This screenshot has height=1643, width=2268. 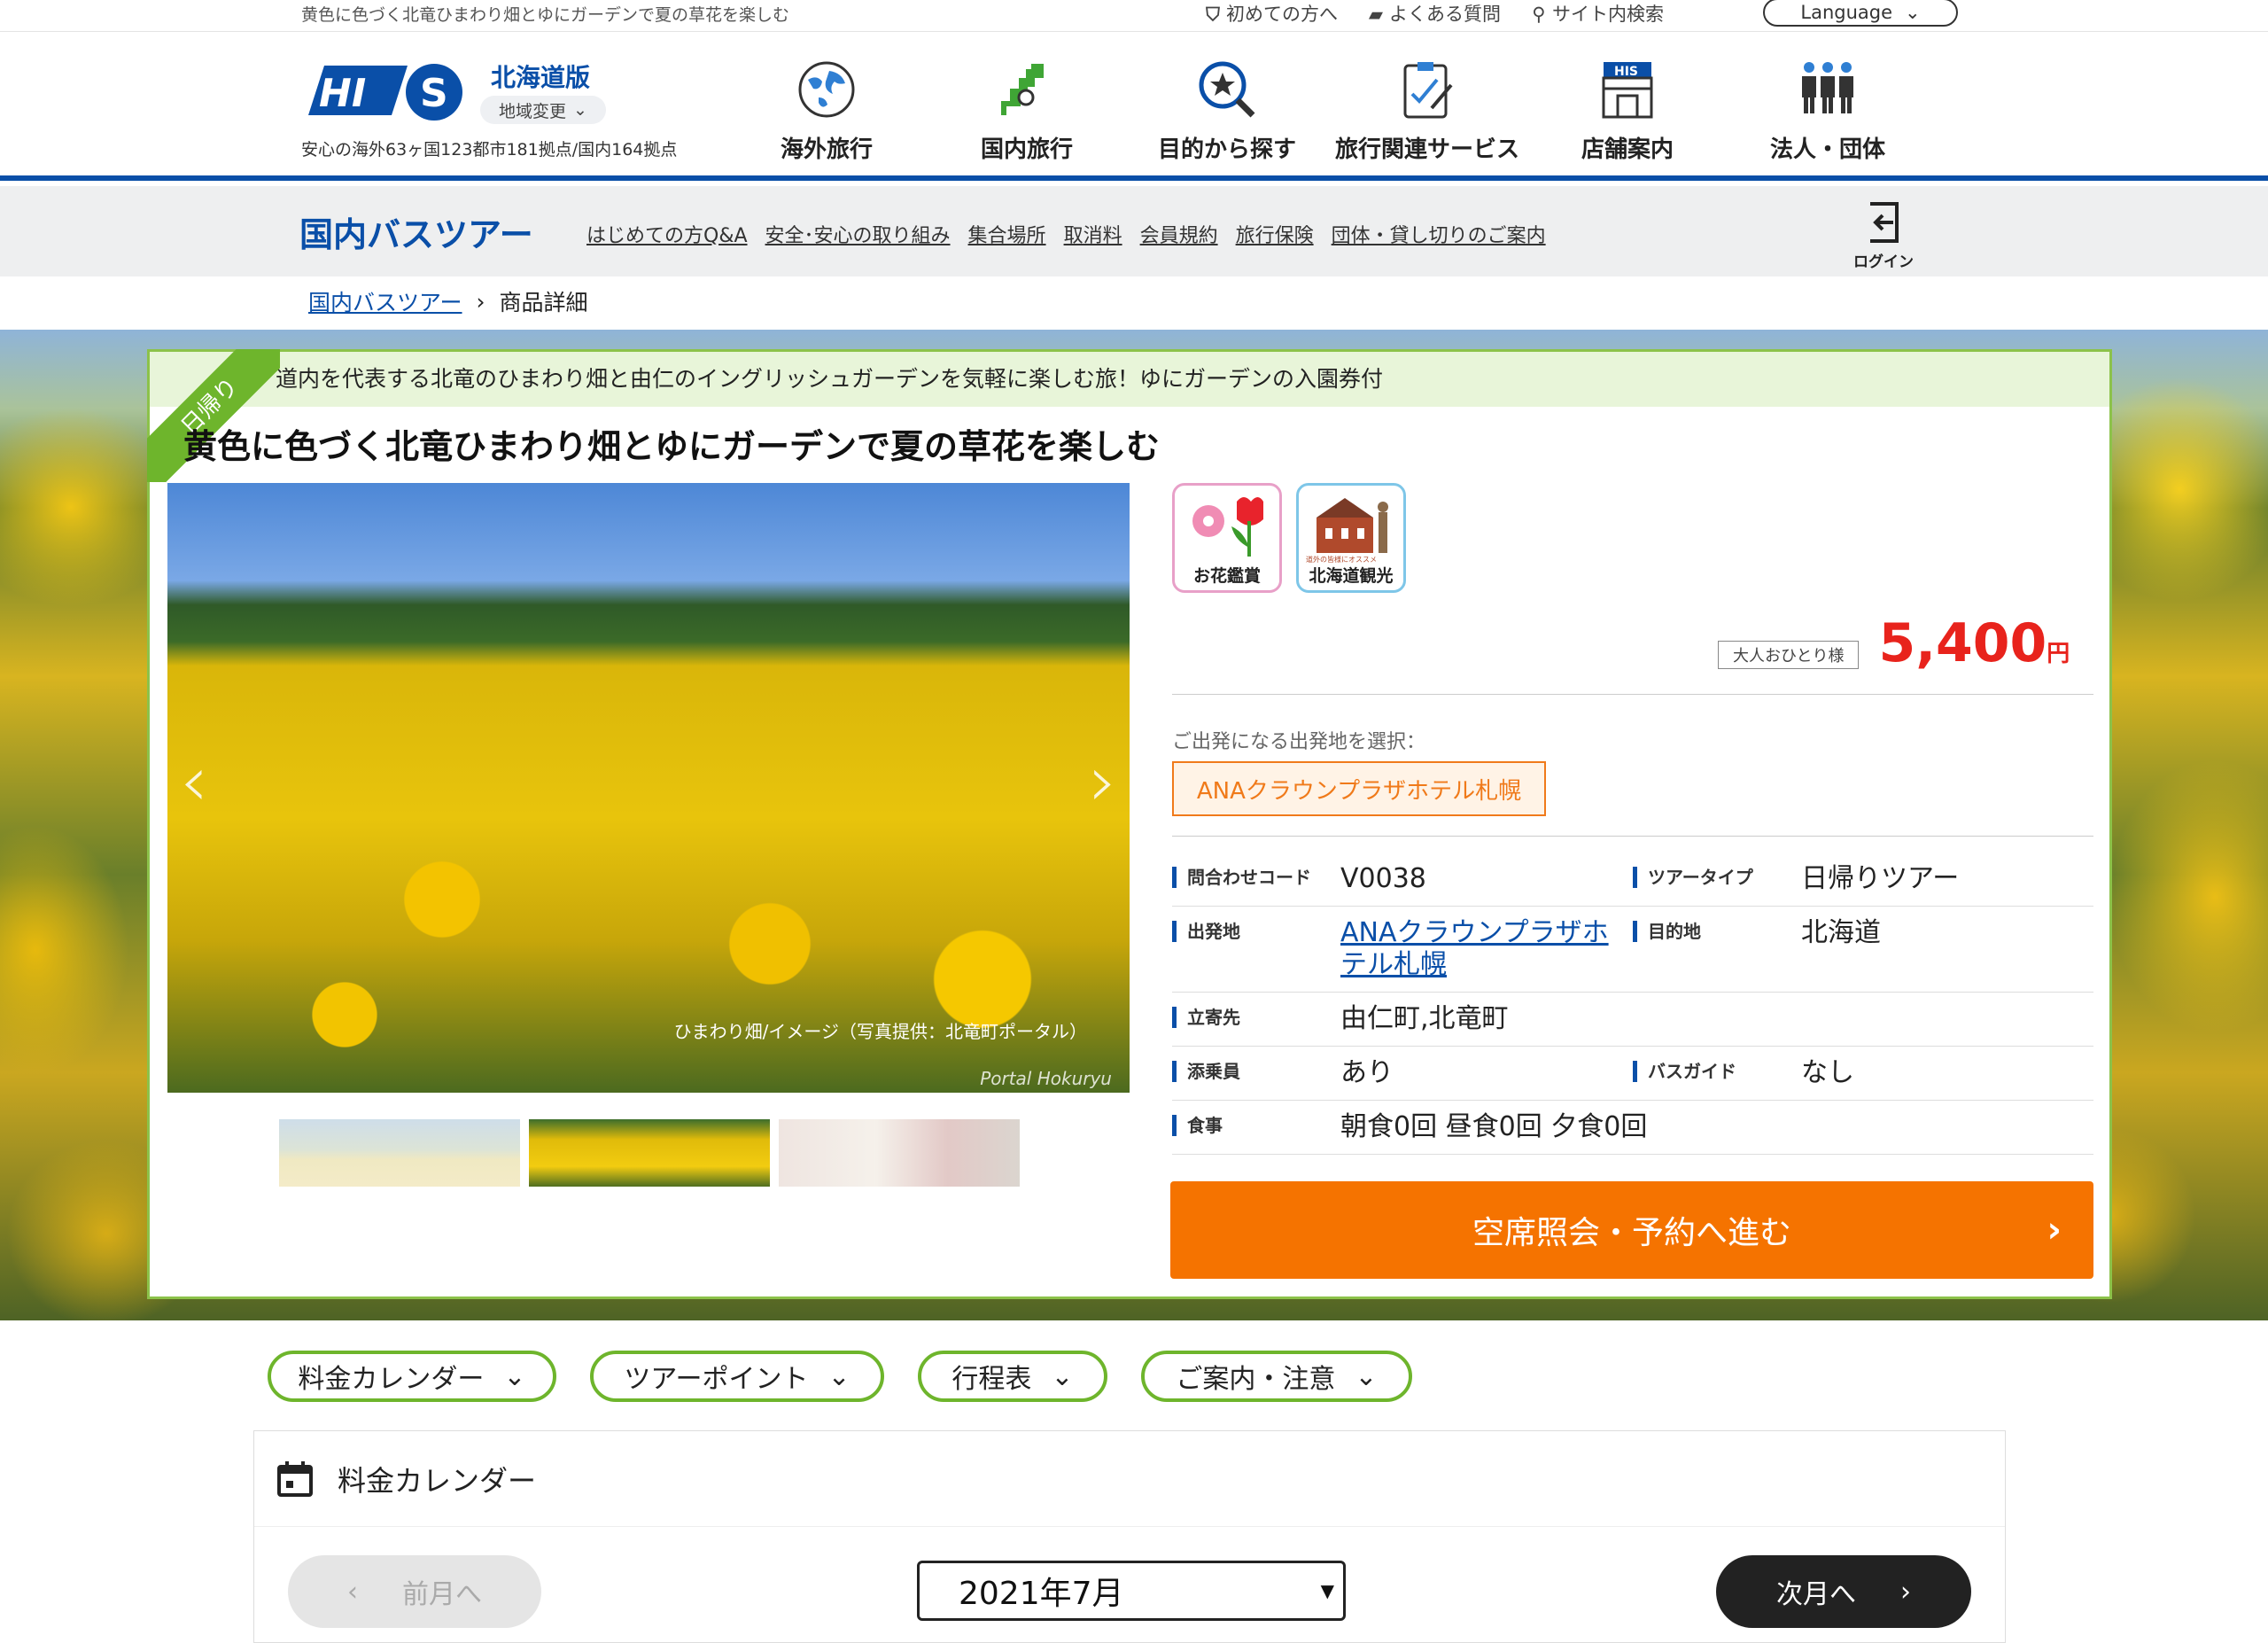 What do you see at coordinates (1482, 949) in the screenshot?
I see `departure-link: ANAクラウンプラザホテル札幌` at bounding box center [1482, 949].